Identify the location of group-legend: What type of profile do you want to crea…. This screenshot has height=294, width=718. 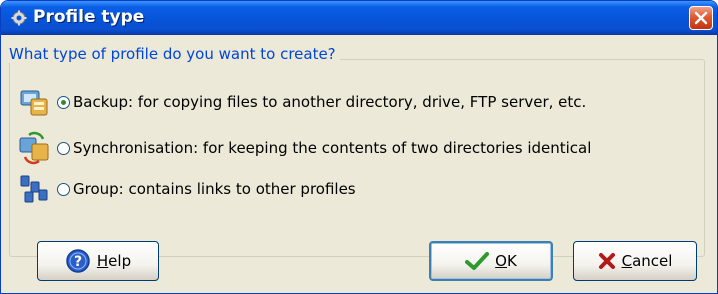
(173, 54).